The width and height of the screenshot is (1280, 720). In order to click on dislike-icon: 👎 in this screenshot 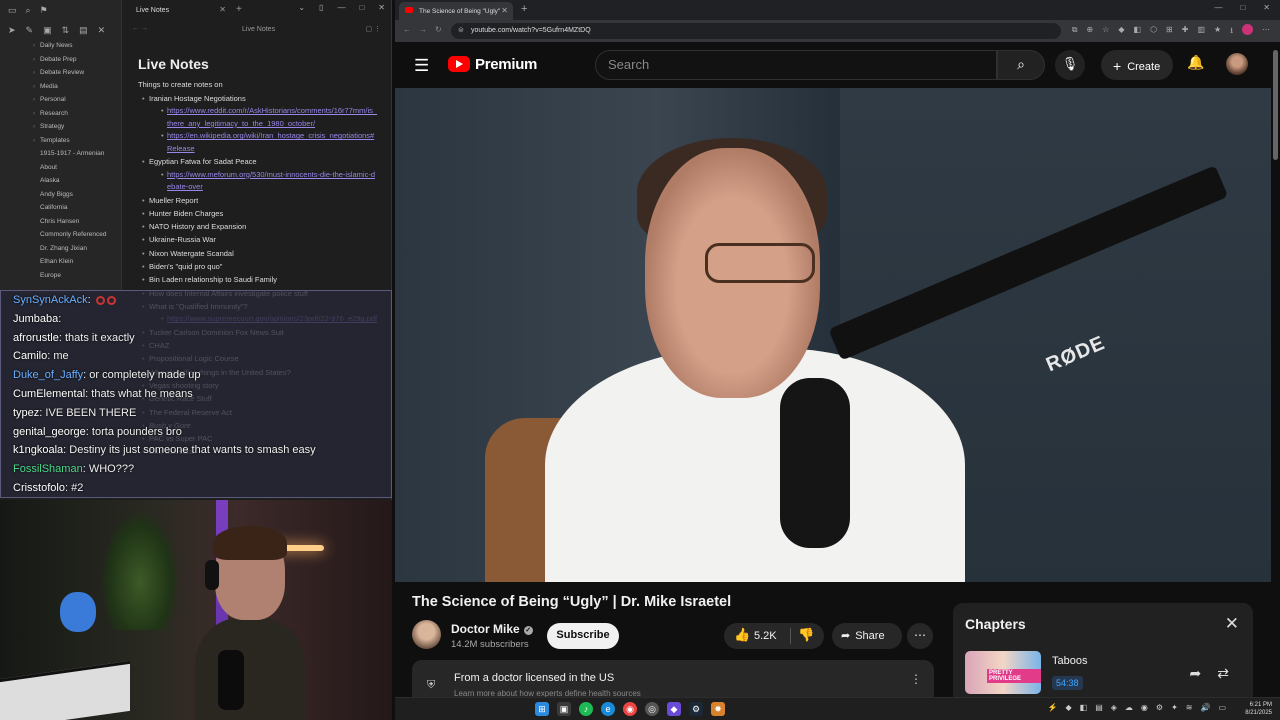, I will do `click(806, 635)`.